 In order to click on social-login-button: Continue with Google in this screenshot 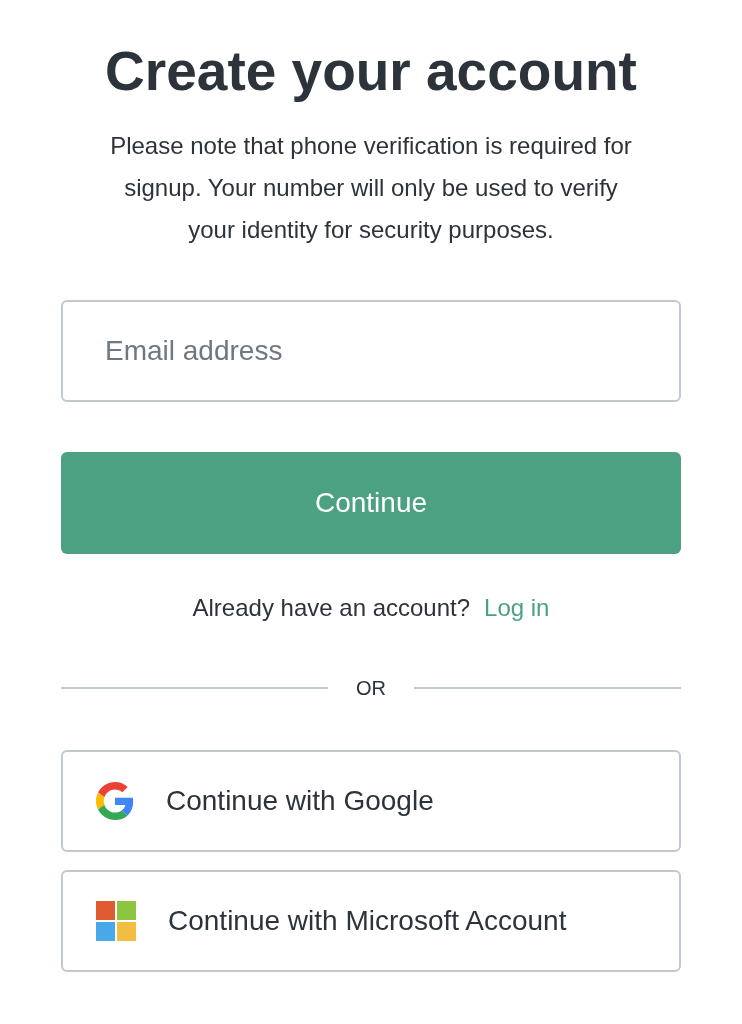, I will do `click(371, 801)`.